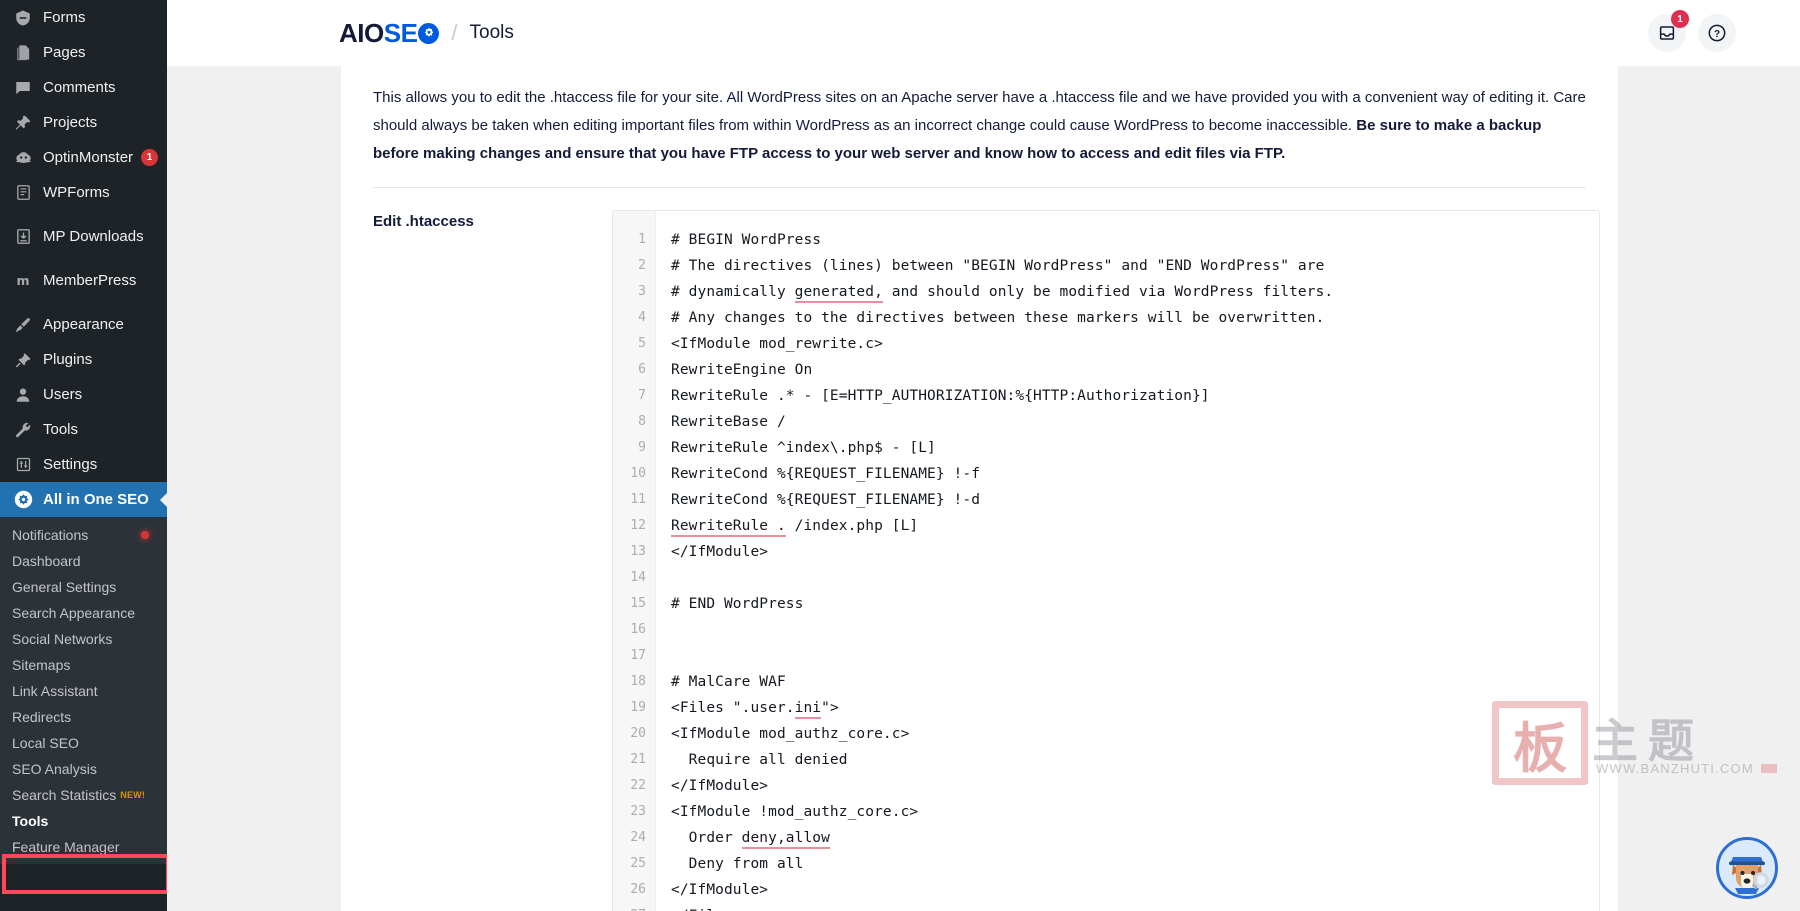 This screenshot has height=911, width=1800. What do you see at coordinates (133, 795) in the screenshot?
I see `new-badge: NEW!` at bounding box center [133, 795].